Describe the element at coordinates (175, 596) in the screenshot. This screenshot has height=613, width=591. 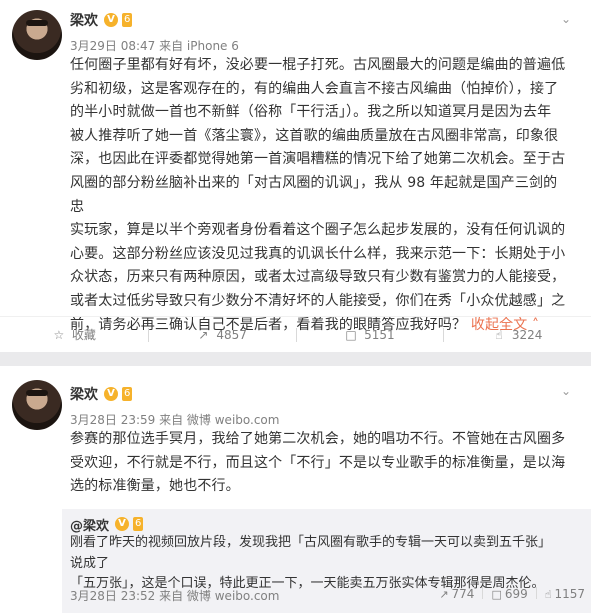
I see `repost-meta: 3月28日 23:52 来自 微博 weibo.com` at that location.